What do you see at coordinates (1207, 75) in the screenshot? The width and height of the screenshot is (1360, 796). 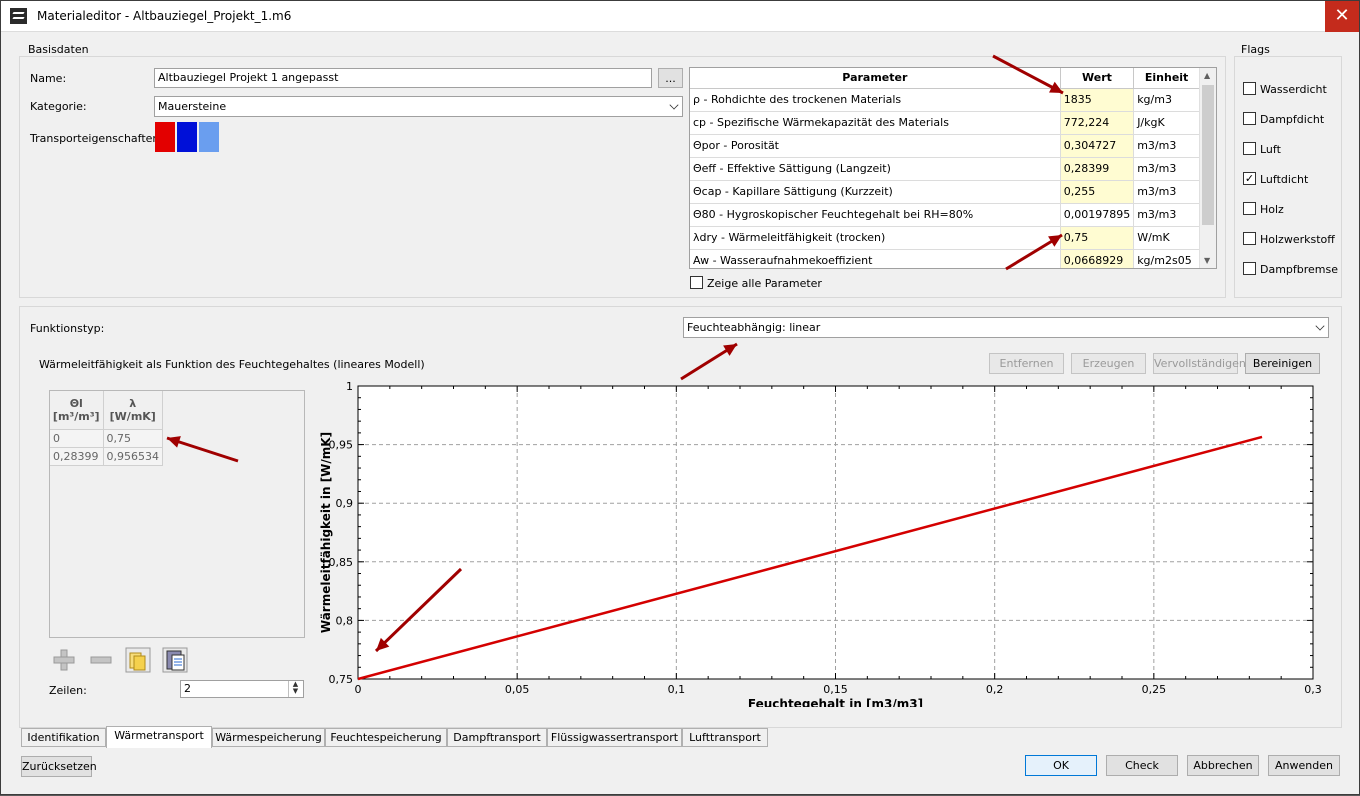 I see `scroll-up-icon: ▲` at bounding box center [1207, 75].